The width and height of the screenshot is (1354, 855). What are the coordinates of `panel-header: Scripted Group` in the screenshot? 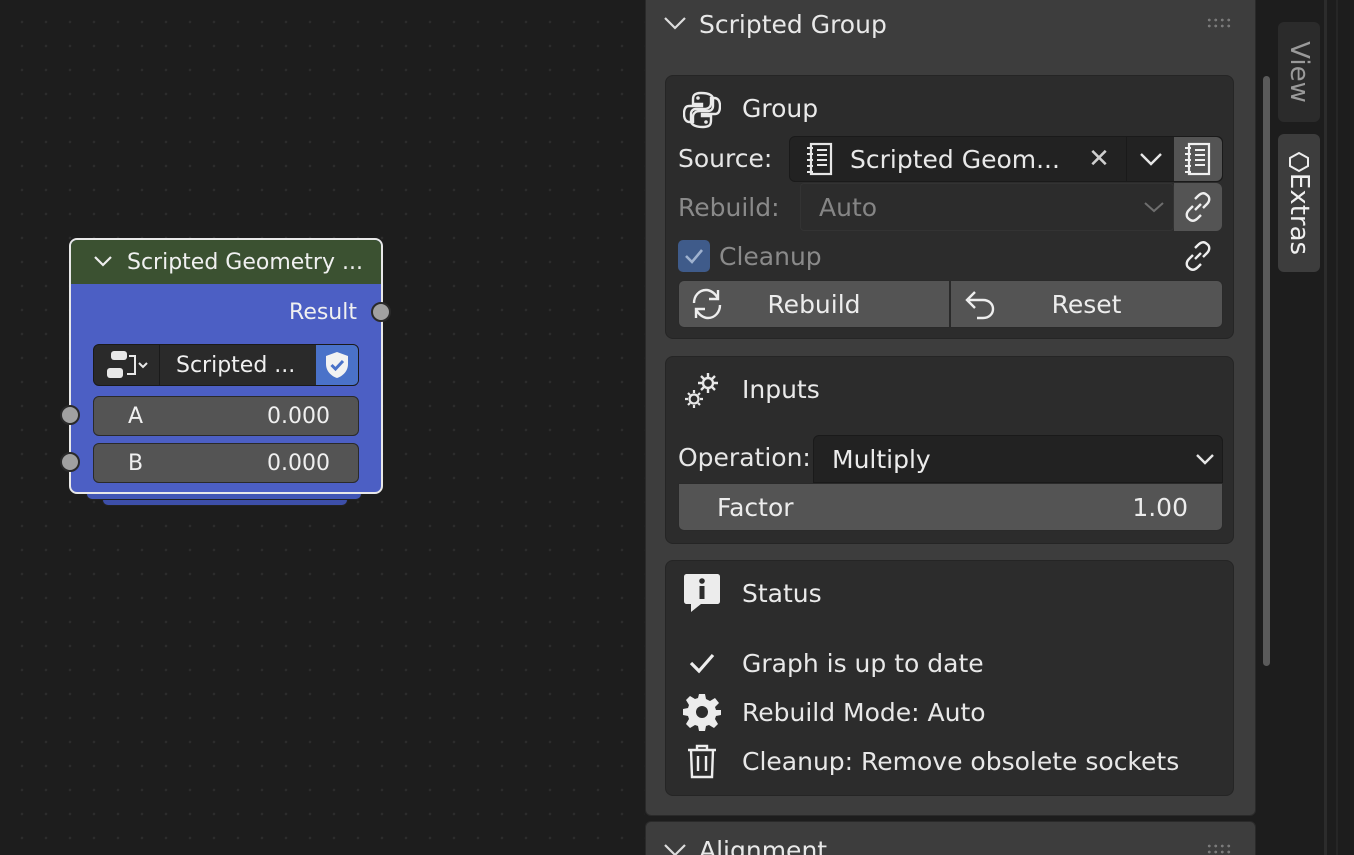 It's located at (775, 24).